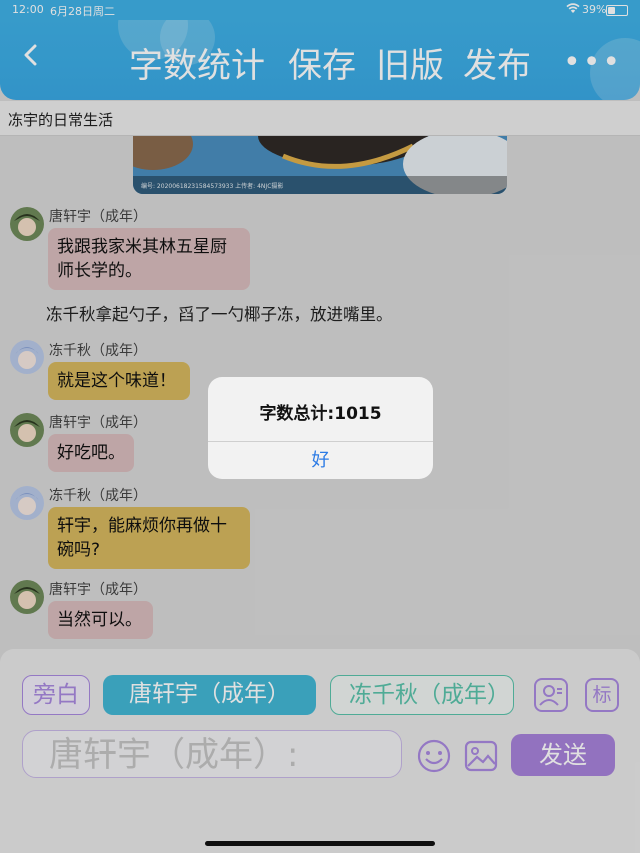 The image size is (640, 853). Describe the element at coordinates (174, 755) in the screenshot. I see `message-input-placeholder: 唐轩宇（成年）:` at that location.